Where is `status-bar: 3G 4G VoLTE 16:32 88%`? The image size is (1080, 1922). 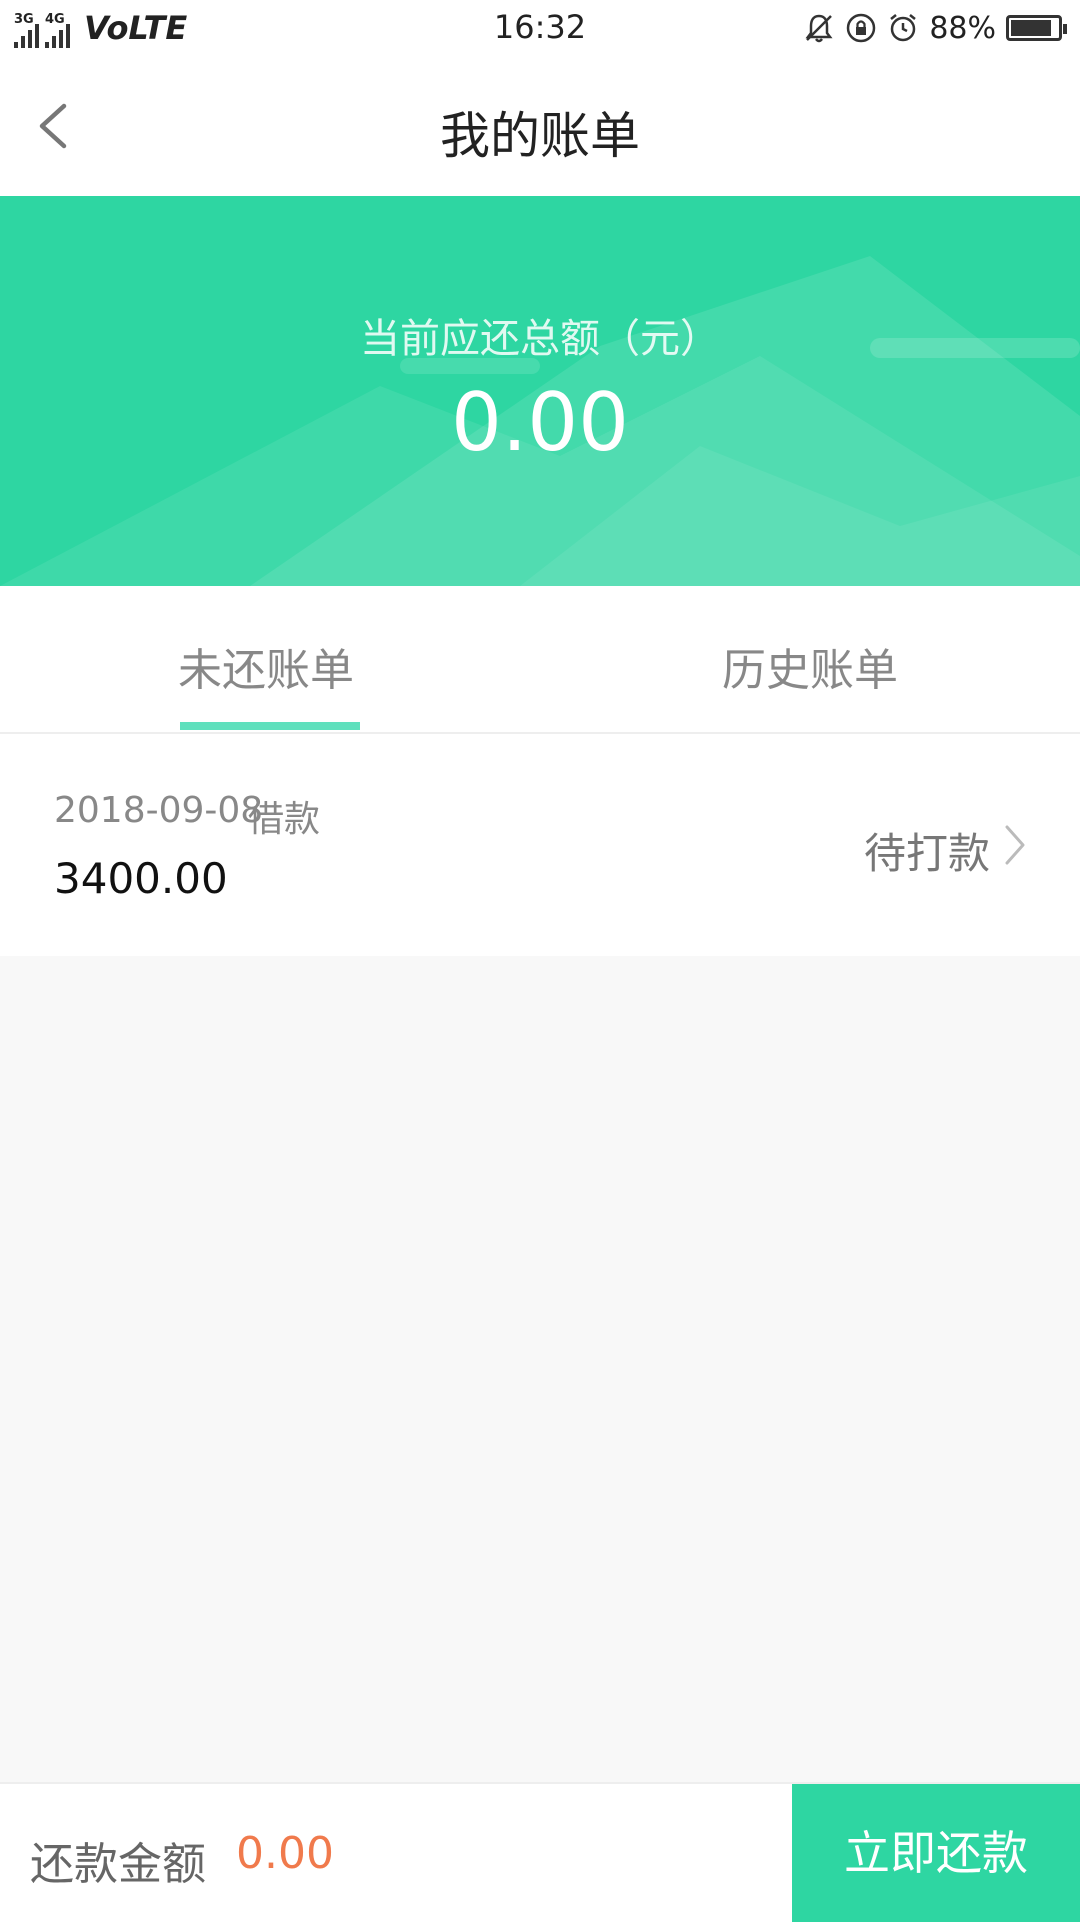 status-bar: 3G 4G VoLTE 16:32 88% is located at coordinates (540, 28).